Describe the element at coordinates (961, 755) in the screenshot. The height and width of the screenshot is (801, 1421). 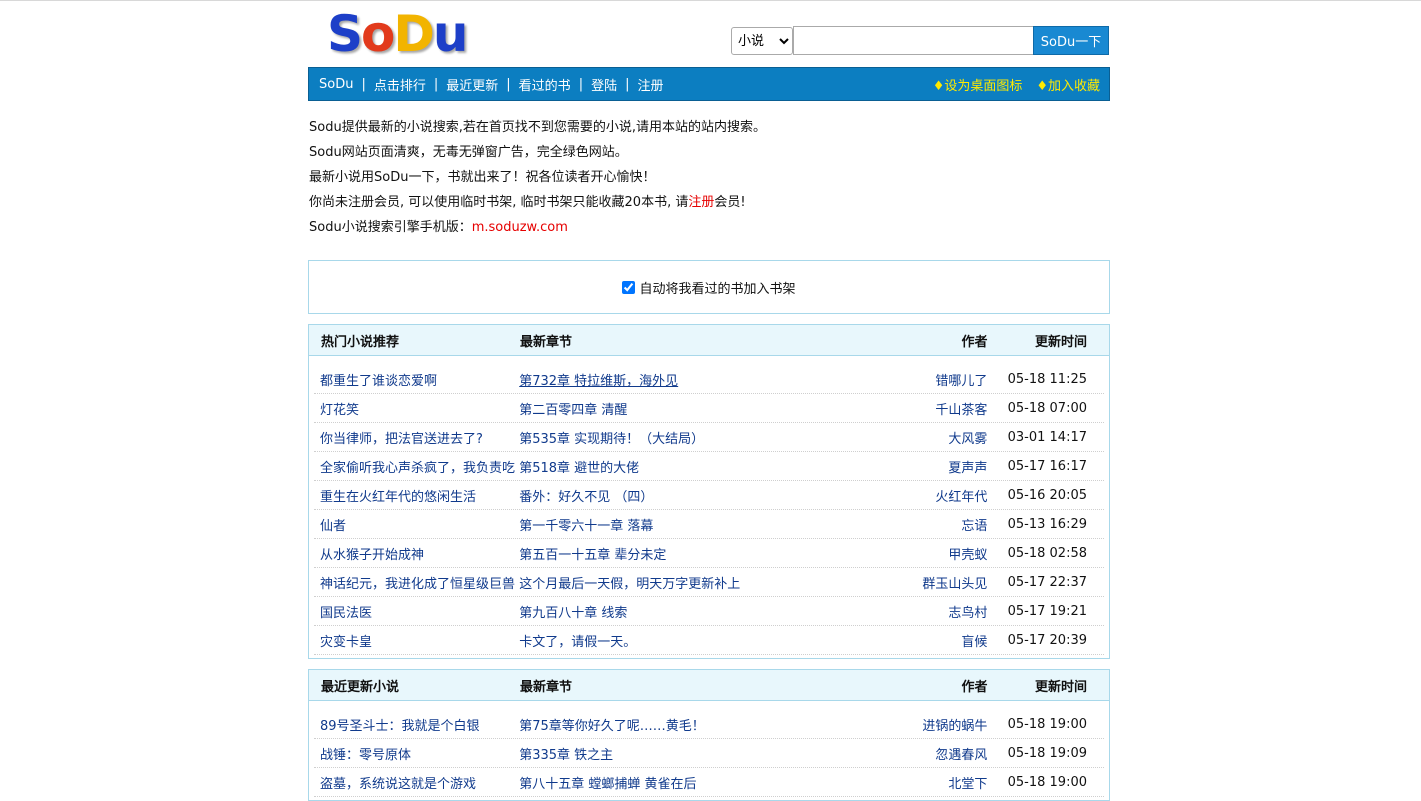
I see `author-link: 忽遇春风` at that location.